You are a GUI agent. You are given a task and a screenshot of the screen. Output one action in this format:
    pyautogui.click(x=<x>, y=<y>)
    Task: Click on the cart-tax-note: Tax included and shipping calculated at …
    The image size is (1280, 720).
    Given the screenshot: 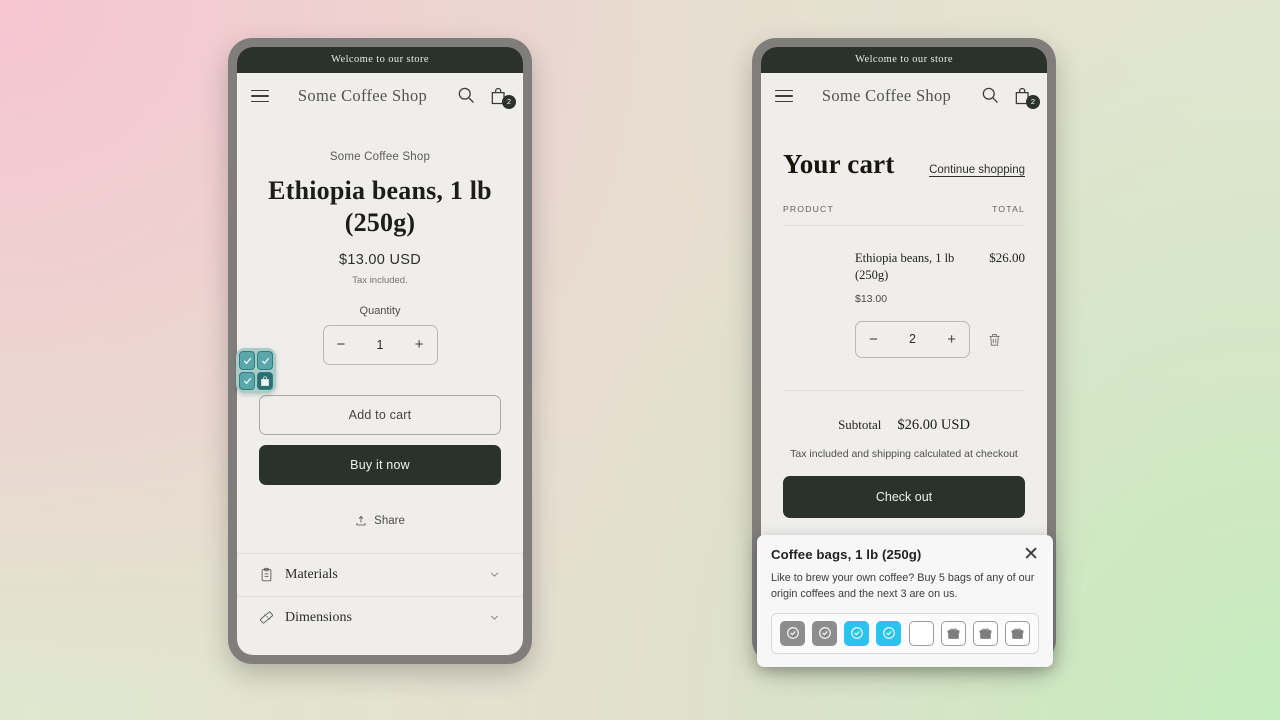 What is the action you would take?
    pyautogui.click(x=904, y=453)
    